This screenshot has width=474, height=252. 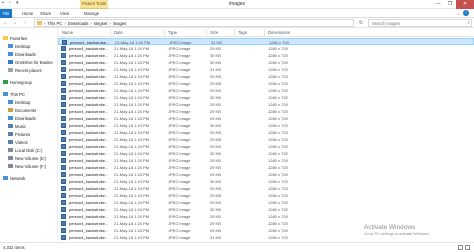 What do you see at coordinates (118, 32) in the screenshot?
I see `column-header-date: Date` at bounding box center [118, 32].